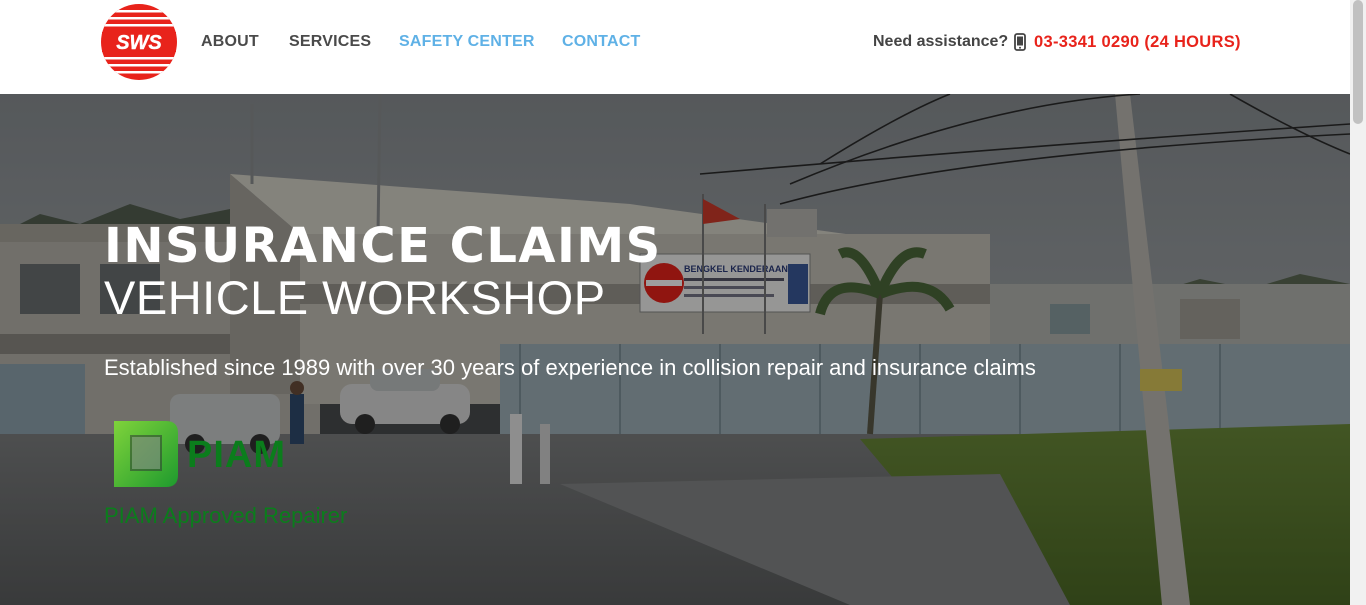 This screenshot has width=1366, height=605. I want to click on sws-logo: SWS, so click(139, 42).